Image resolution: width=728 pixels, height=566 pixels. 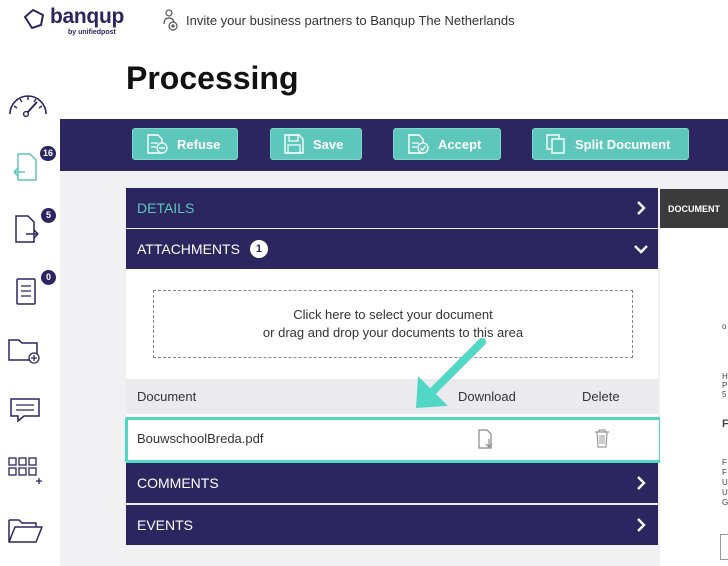 What do you see at coordinates (157, 144) in the screenshot?
I see `refuse-document-icon` at bounding box center [157, 144].